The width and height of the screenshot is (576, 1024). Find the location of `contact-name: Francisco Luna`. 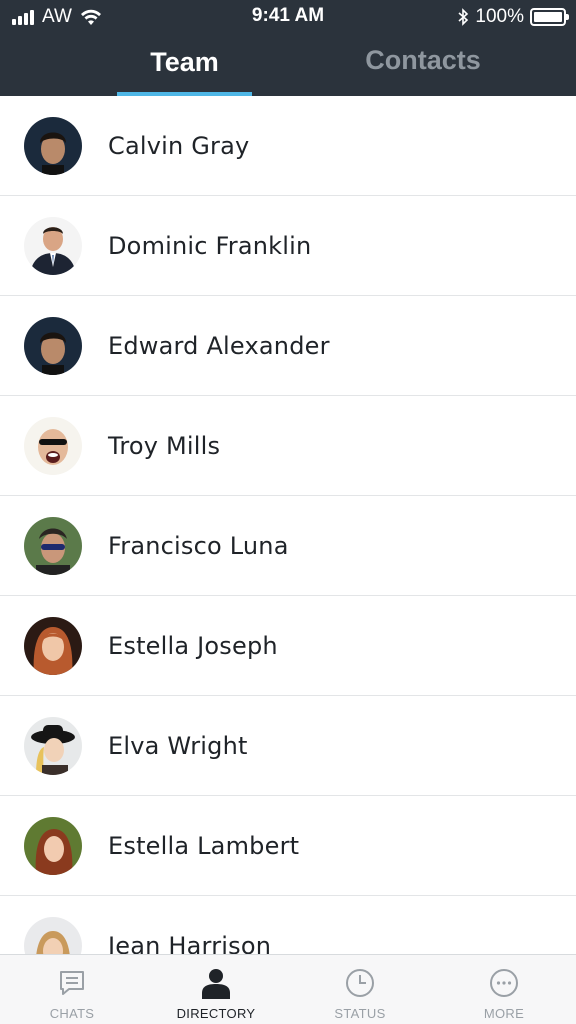

contact-name: Francisco Luna is located at coordinates (198, 546).